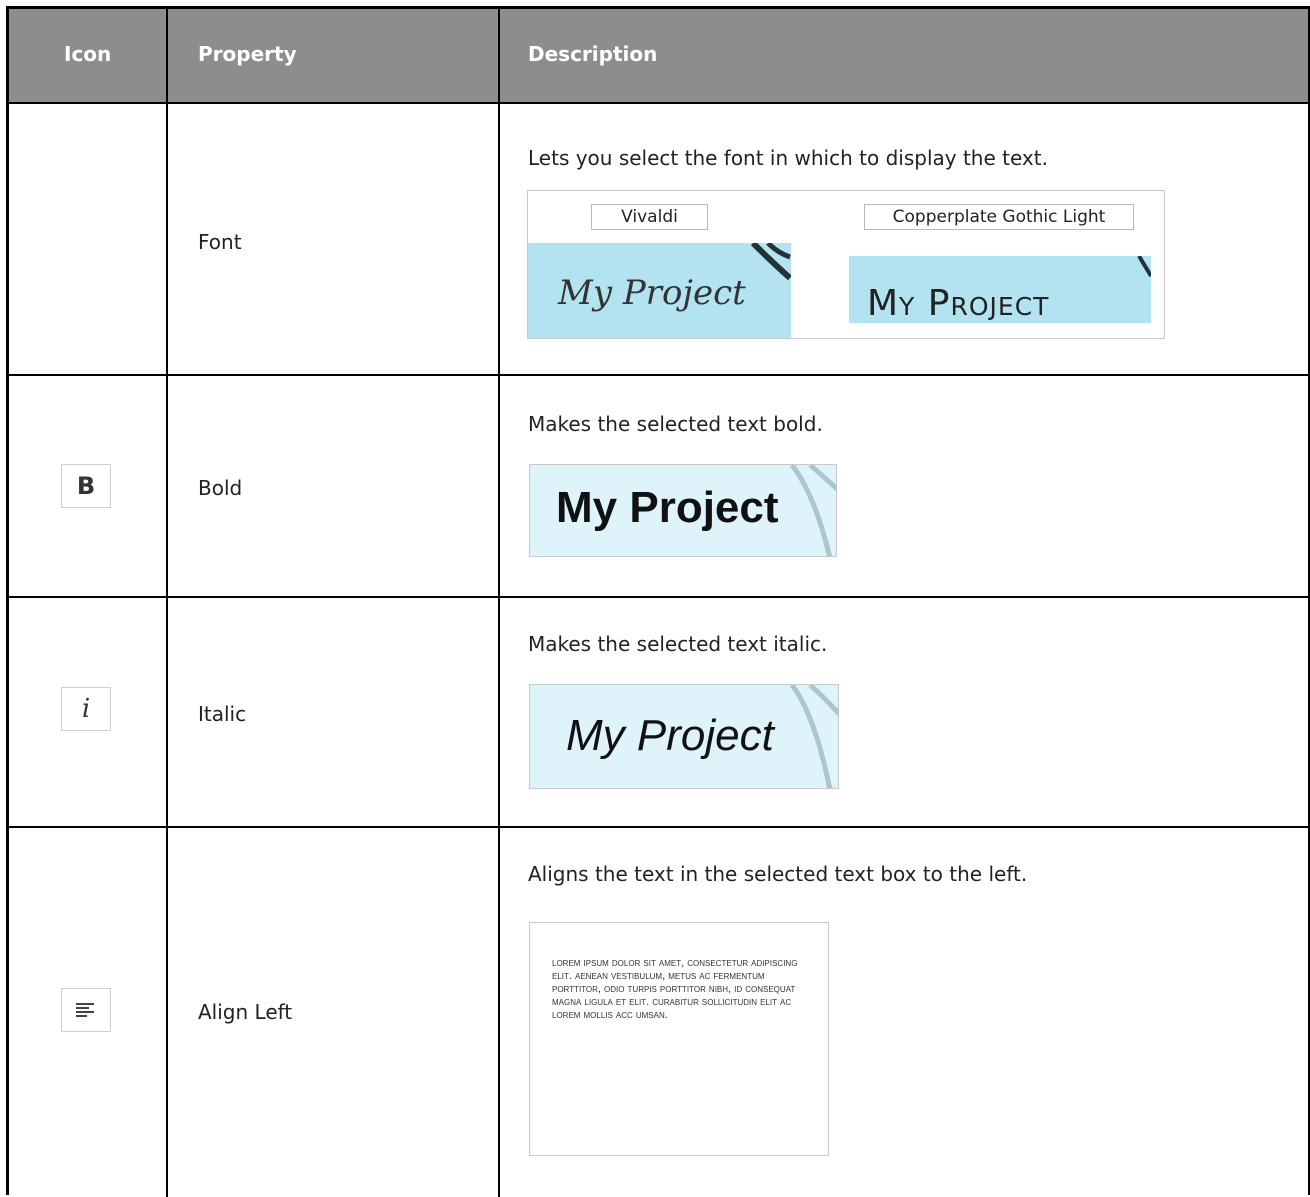 The width and height of the screenshot is (1310, 1197). I want to click on property-label: Align Left, so click(245, 1012).